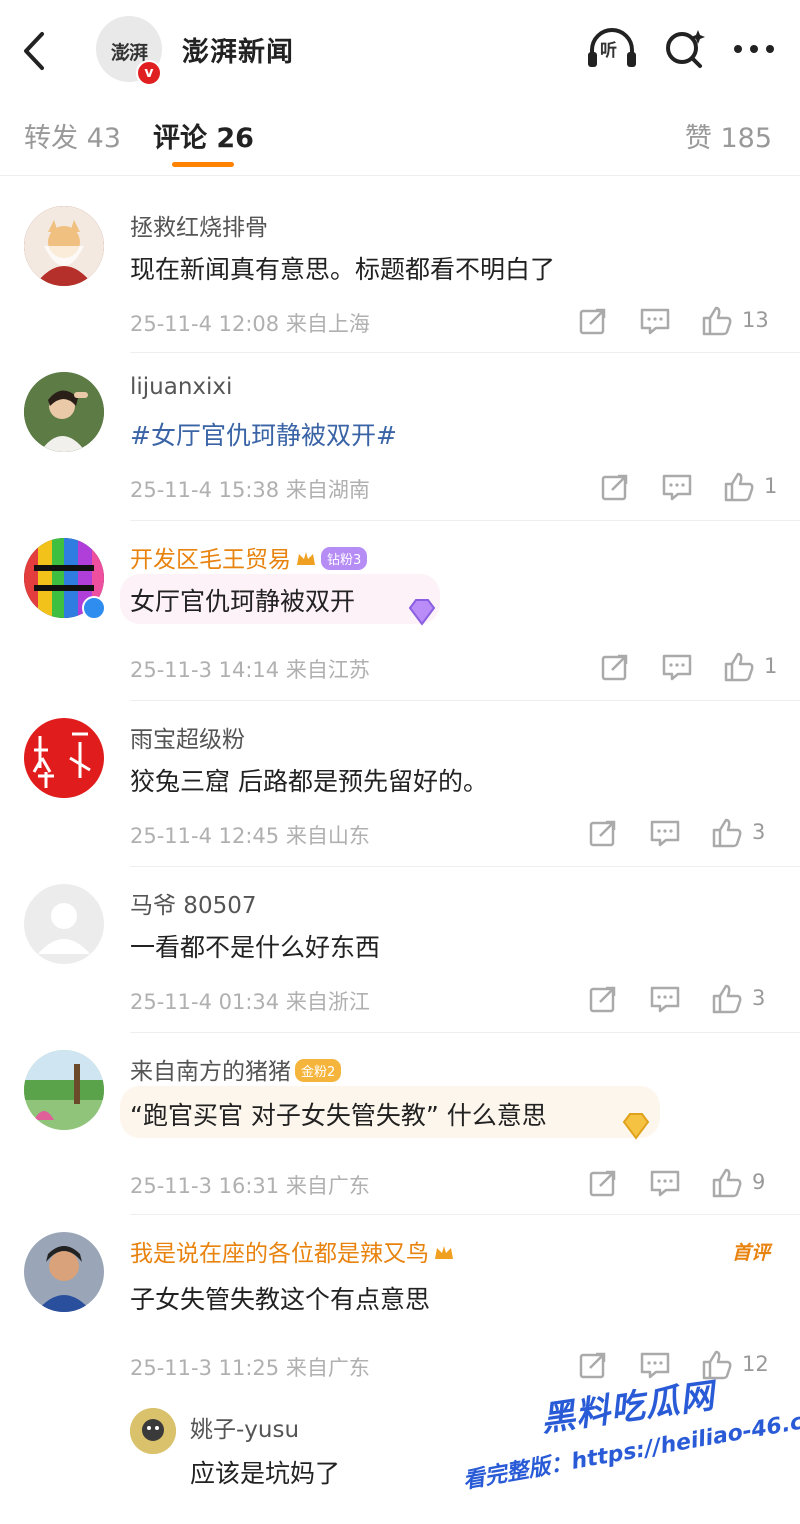 The height and width of the screenshot is (1524, 800). Describe the element at coordinates (238, 49) in the screenshot. I see `account-name: 澎湃新闻` at that location.